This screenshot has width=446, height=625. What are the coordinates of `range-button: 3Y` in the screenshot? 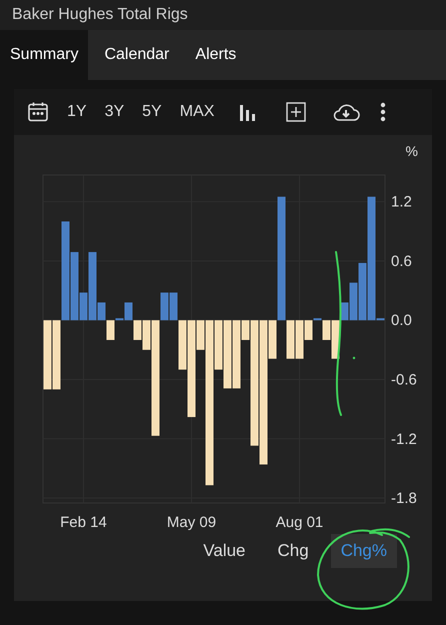 It's located at (114, 112).